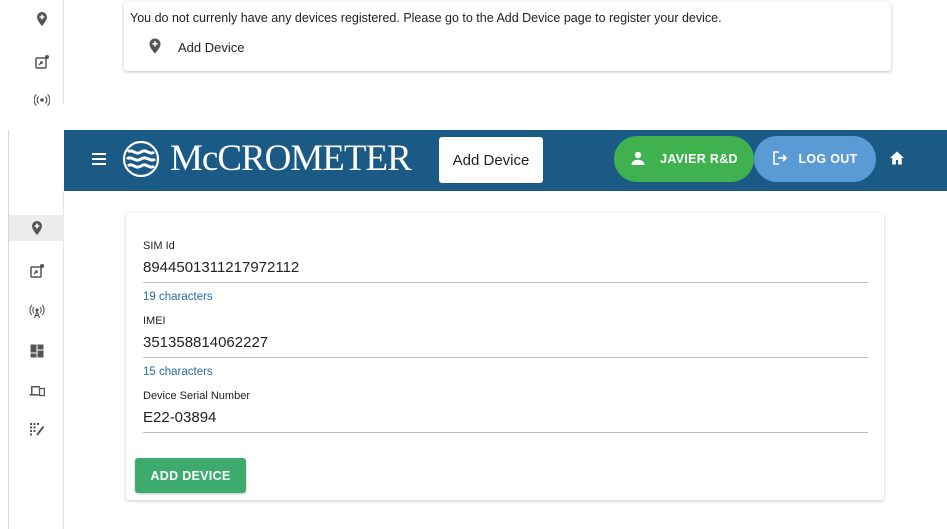 This screenshot has width=947, height=529. I want to click on sidebar, so click(36, 360).